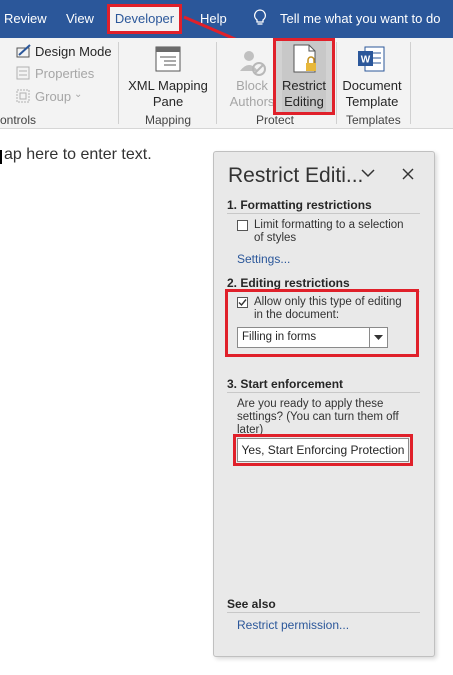  I want to click on design-mode-button: Design Mode, so click(73, 51).